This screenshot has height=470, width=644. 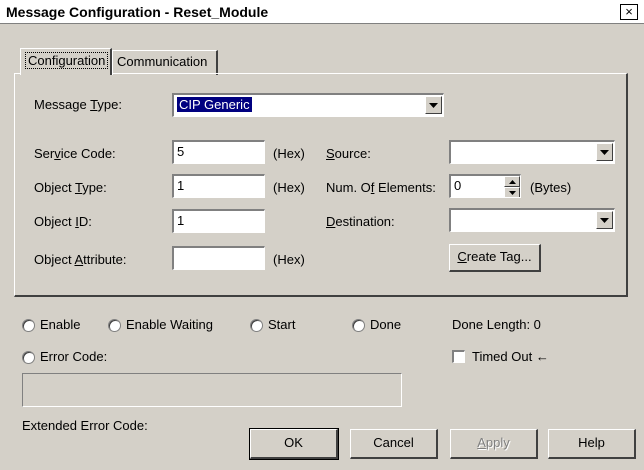 I want to click on object-type-label: Object Type:, so click(x=70, y=187).